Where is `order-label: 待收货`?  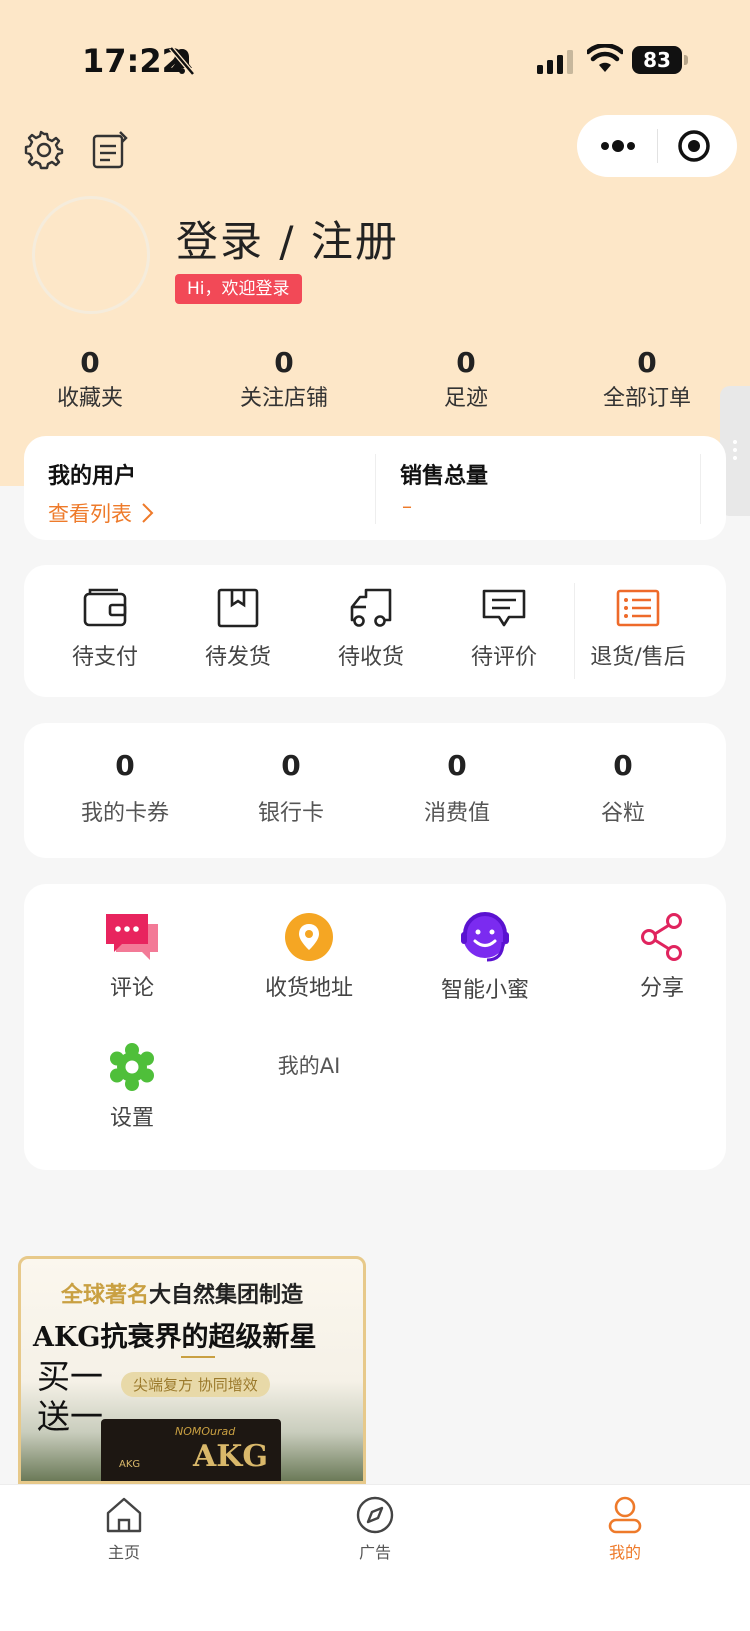
order-label: 待收货 is located at coordinates (370, 657).